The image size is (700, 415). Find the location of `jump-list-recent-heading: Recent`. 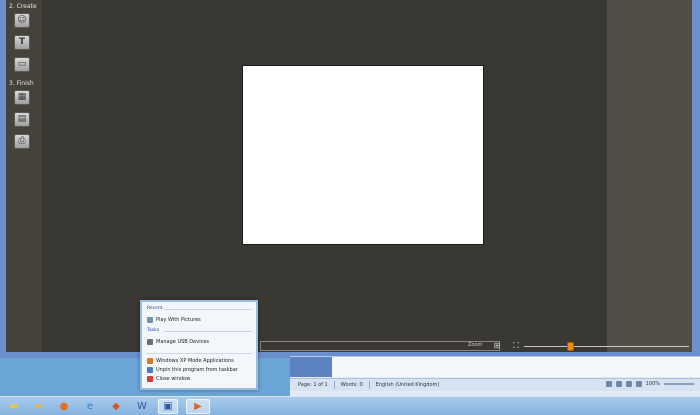

jump-list-recent-heading: Recent is located at coordinates (155, 308).